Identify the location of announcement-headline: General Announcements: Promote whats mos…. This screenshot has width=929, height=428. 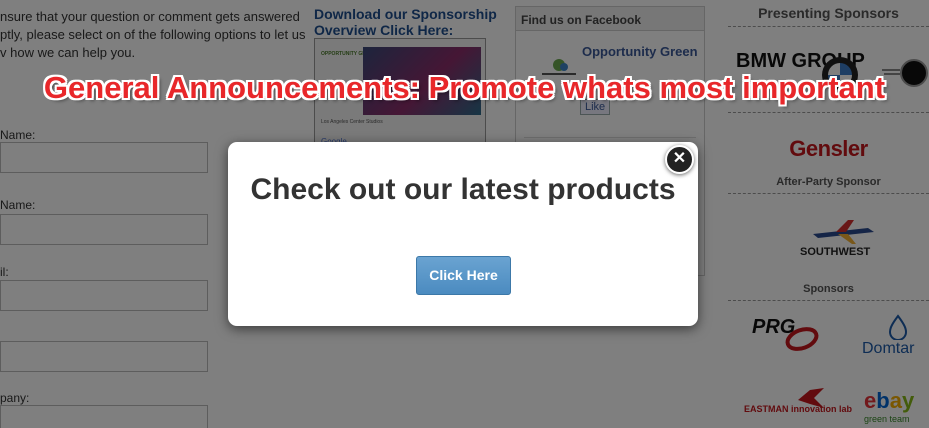
(464, 87).